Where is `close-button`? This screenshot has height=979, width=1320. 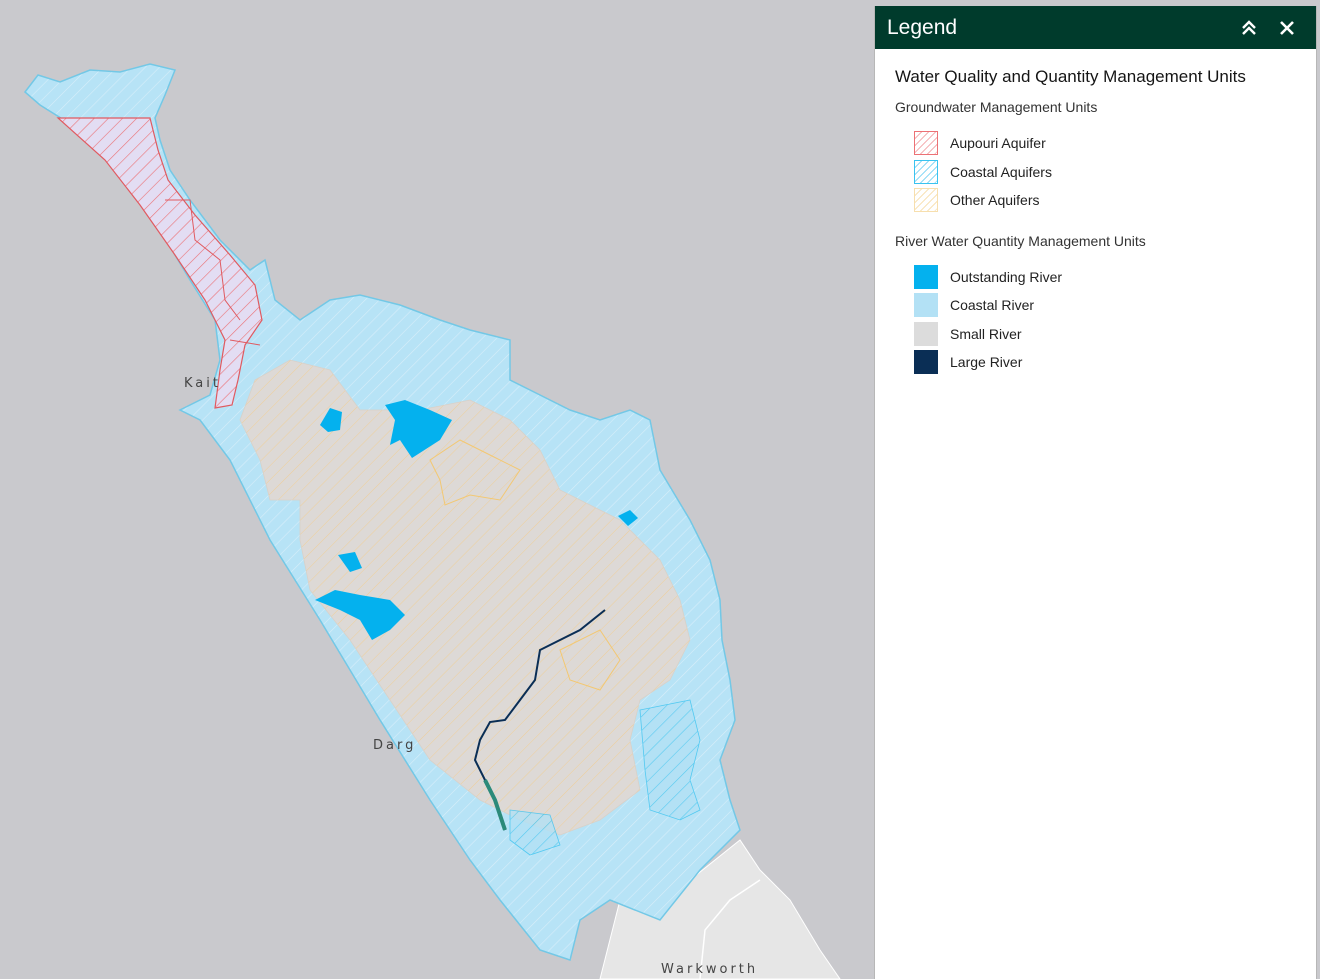
close-button is located at coordinates (1287, 28).